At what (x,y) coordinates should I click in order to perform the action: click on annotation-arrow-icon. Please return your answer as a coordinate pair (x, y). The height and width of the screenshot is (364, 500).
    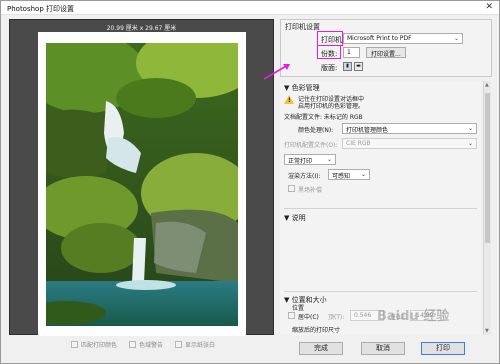
    Looking at the image, I should click on (276, 72).